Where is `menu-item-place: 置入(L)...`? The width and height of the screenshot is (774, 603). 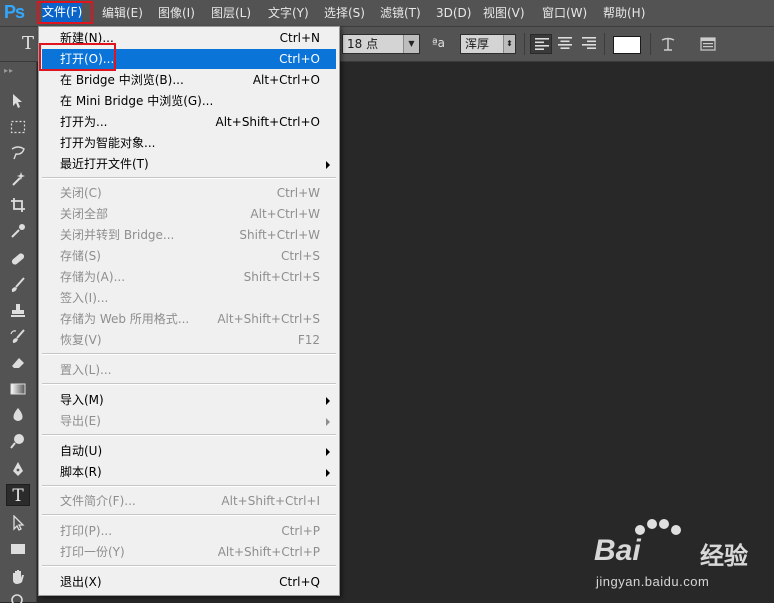
menu-item-place: 置入(L)... is located at coordinates (189, 370).